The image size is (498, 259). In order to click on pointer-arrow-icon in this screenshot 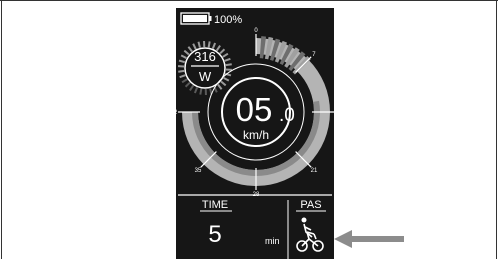, I will do `click(369, 239)`.